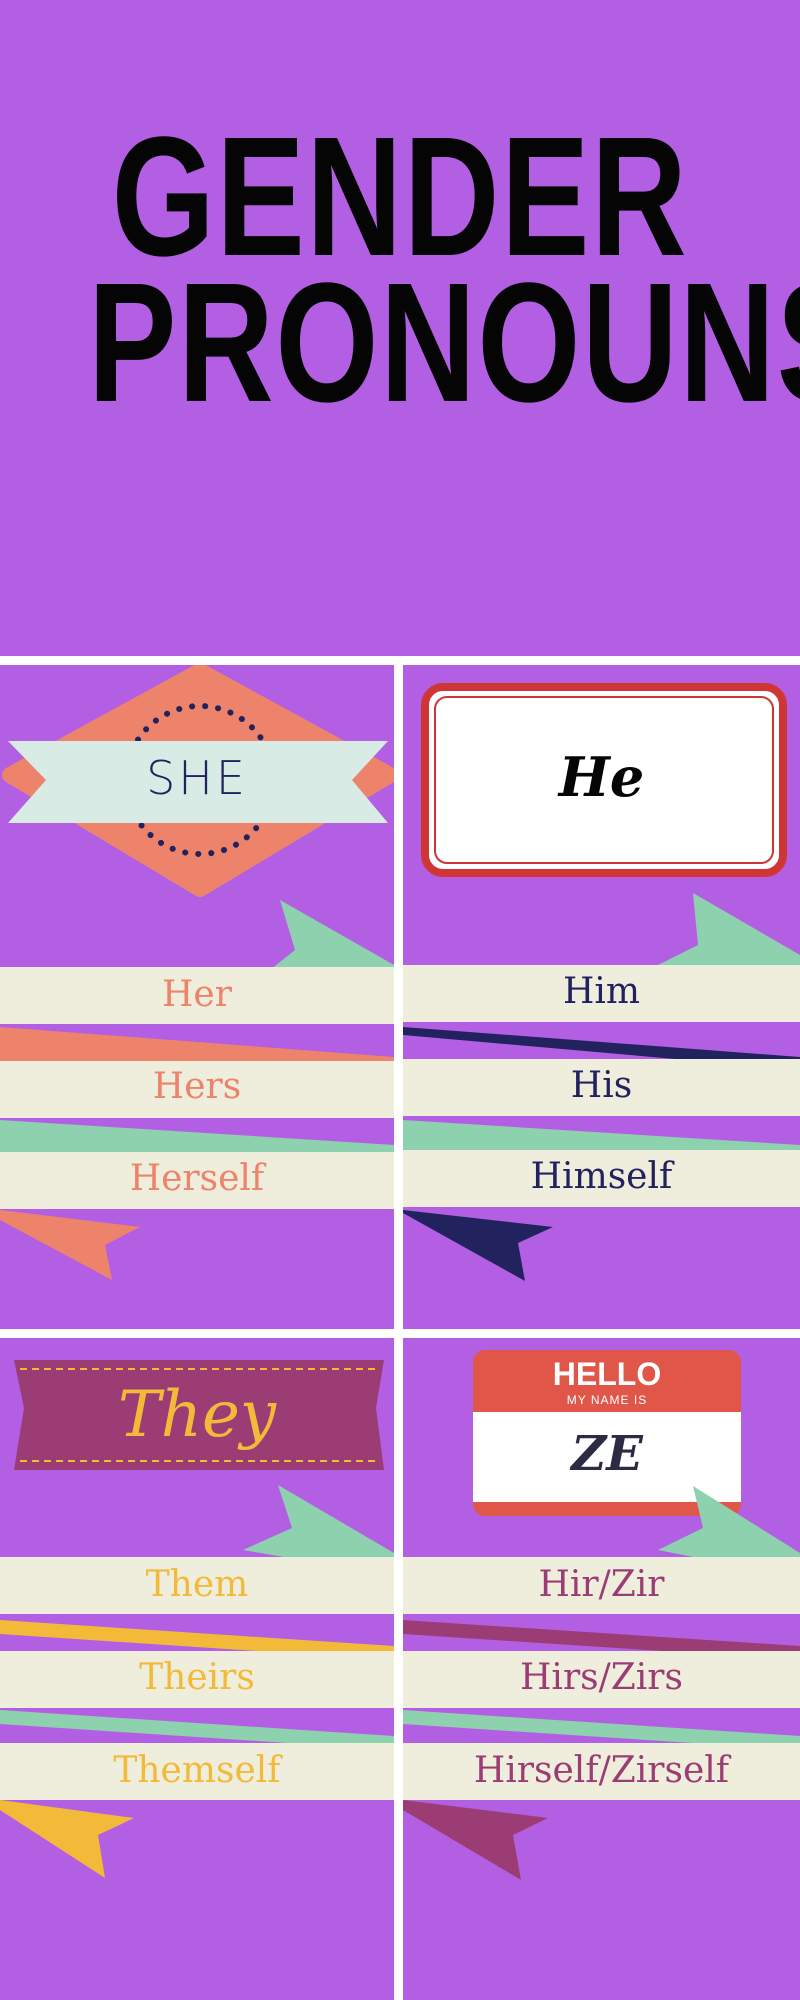 The height and width of the screenshot is (2000, 800). I want to click on ze-word-hirself-zirself: Hirself/Zirself, so click(601, 1770).